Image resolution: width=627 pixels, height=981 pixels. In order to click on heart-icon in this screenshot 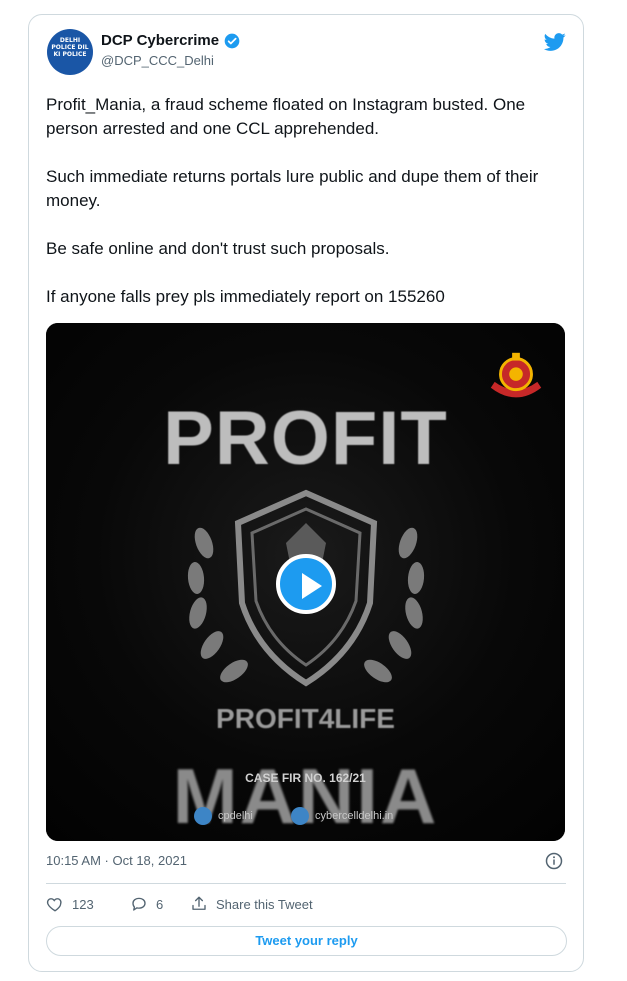, I will do `click(54, 905)`.